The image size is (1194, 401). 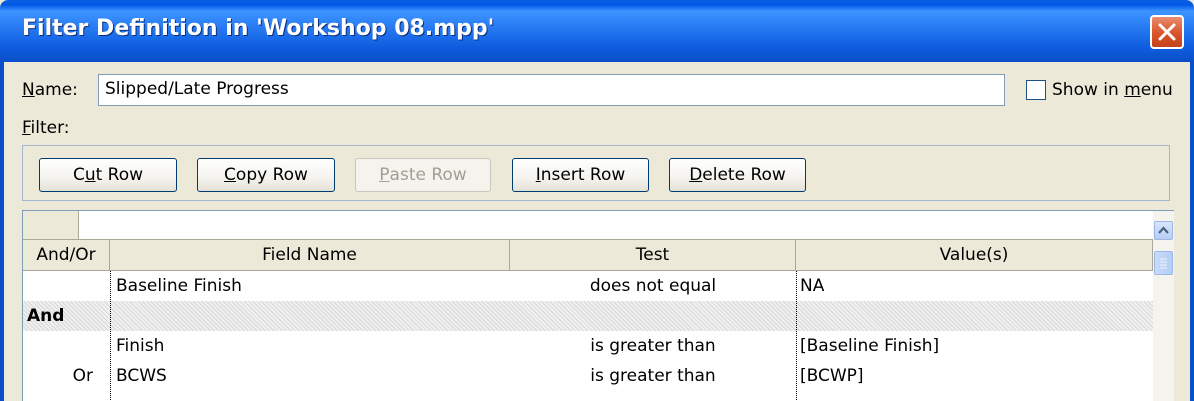 What do you see at coordinates (1112, 90) in the screenshot?
I see `show-in-menu-label: Show in menu` at bounding box center [1112, 90].